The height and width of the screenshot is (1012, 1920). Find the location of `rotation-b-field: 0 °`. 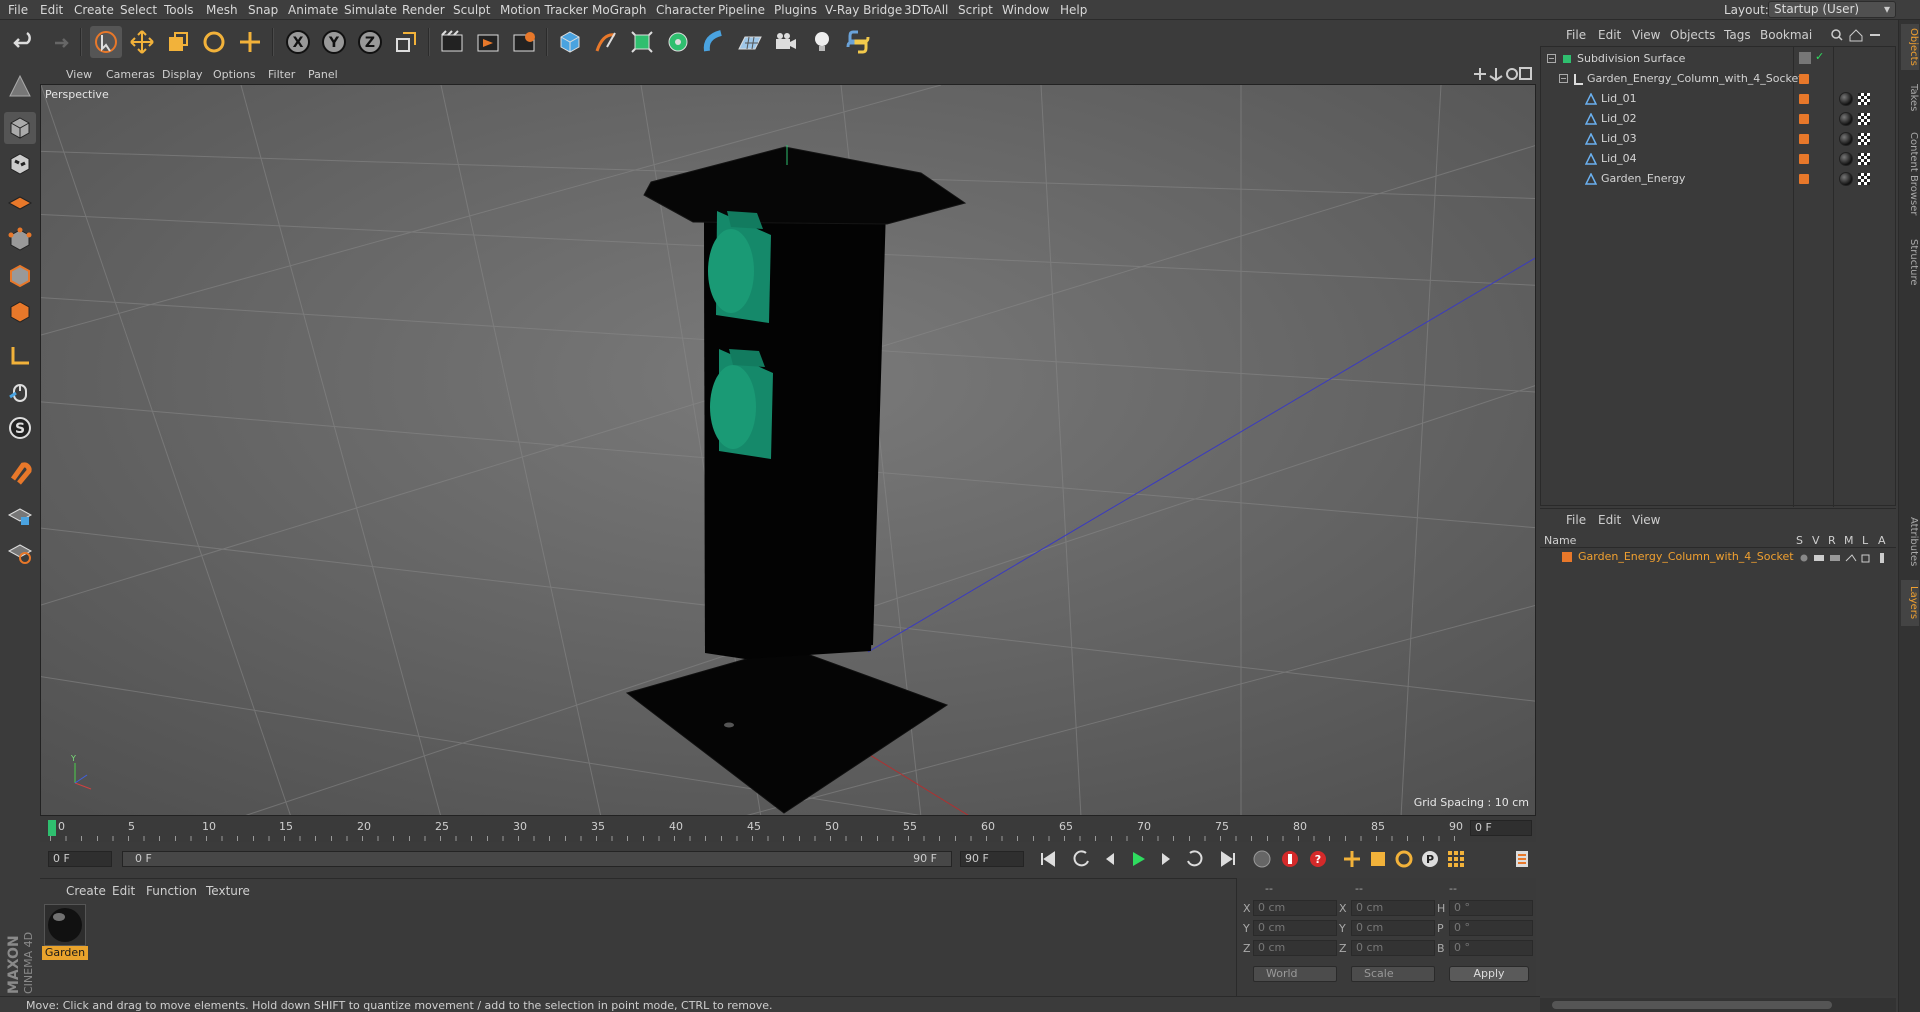

rotation-b-field: 0 ° is located at coordinates (1491, 948).